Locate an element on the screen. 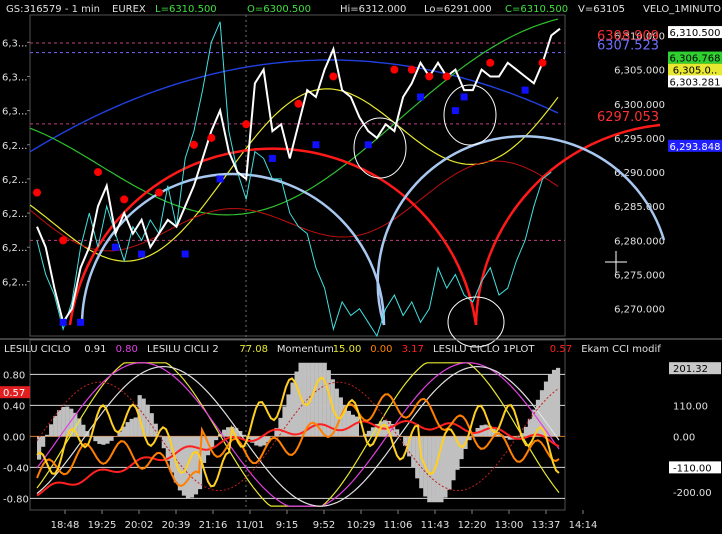 The image size is (722, 534). x-tick-label: 10:29 is located at coordinates (361, 525).